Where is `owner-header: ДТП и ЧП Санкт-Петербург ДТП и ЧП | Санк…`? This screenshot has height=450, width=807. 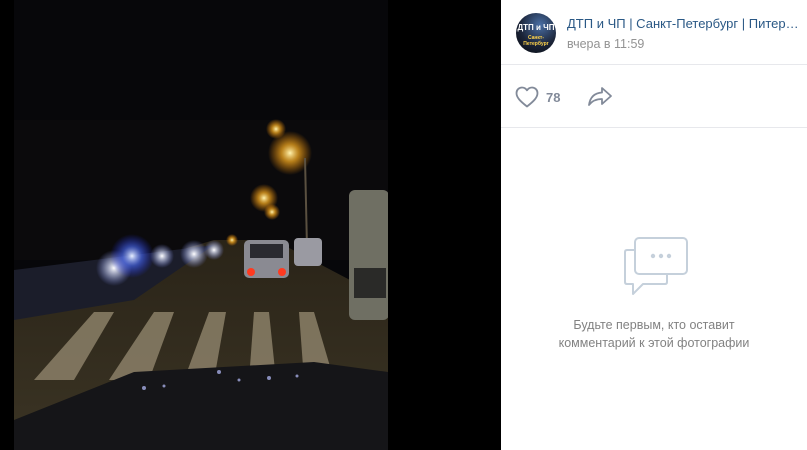 owner-header: ДТП и ЧП Санкт-Петербург ДТП и ЧП | Санк… is located at coordinates (654, 32).